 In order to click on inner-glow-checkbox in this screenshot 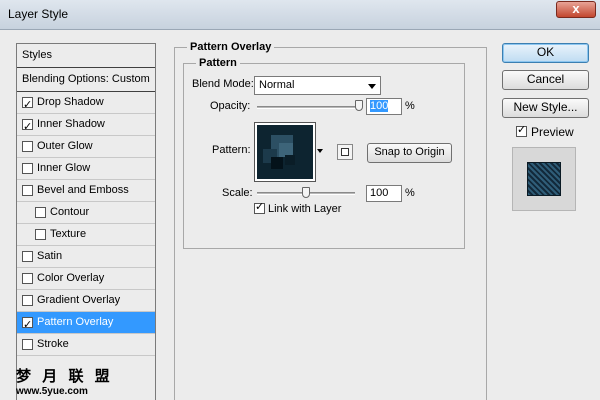, I will do `click(27, 168)`.